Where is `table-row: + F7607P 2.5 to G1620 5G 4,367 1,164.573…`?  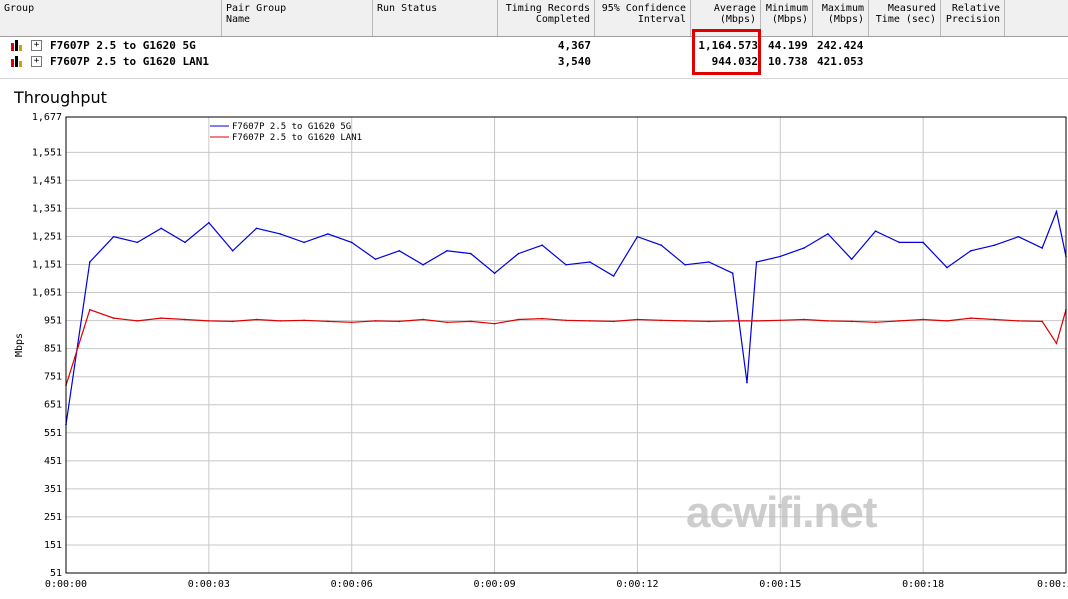 table-row: + F7607P 2.5 to G1620 5G 4,367 1,164.573… is located at coordinates (534, 45).